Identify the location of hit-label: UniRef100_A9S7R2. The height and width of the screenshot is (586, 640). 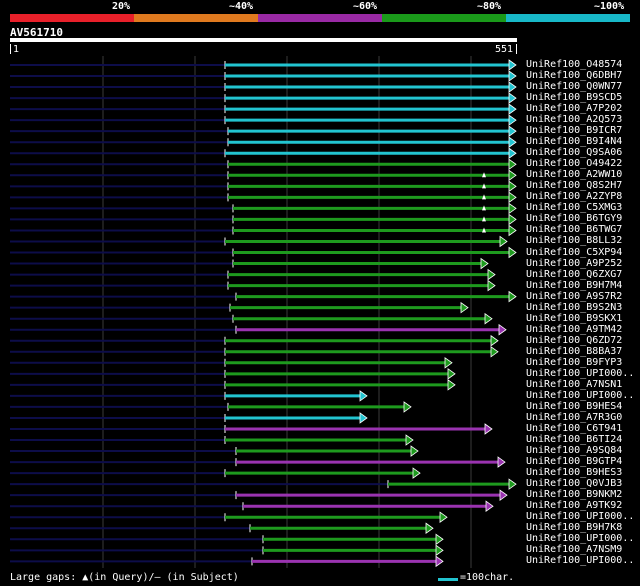
(574, 296).